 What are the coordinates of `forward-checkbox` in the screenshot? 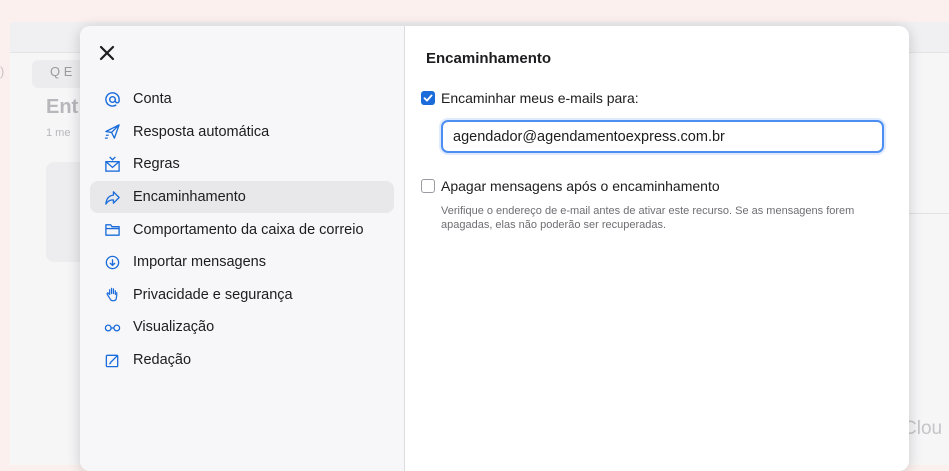 It's located at (428, 98).